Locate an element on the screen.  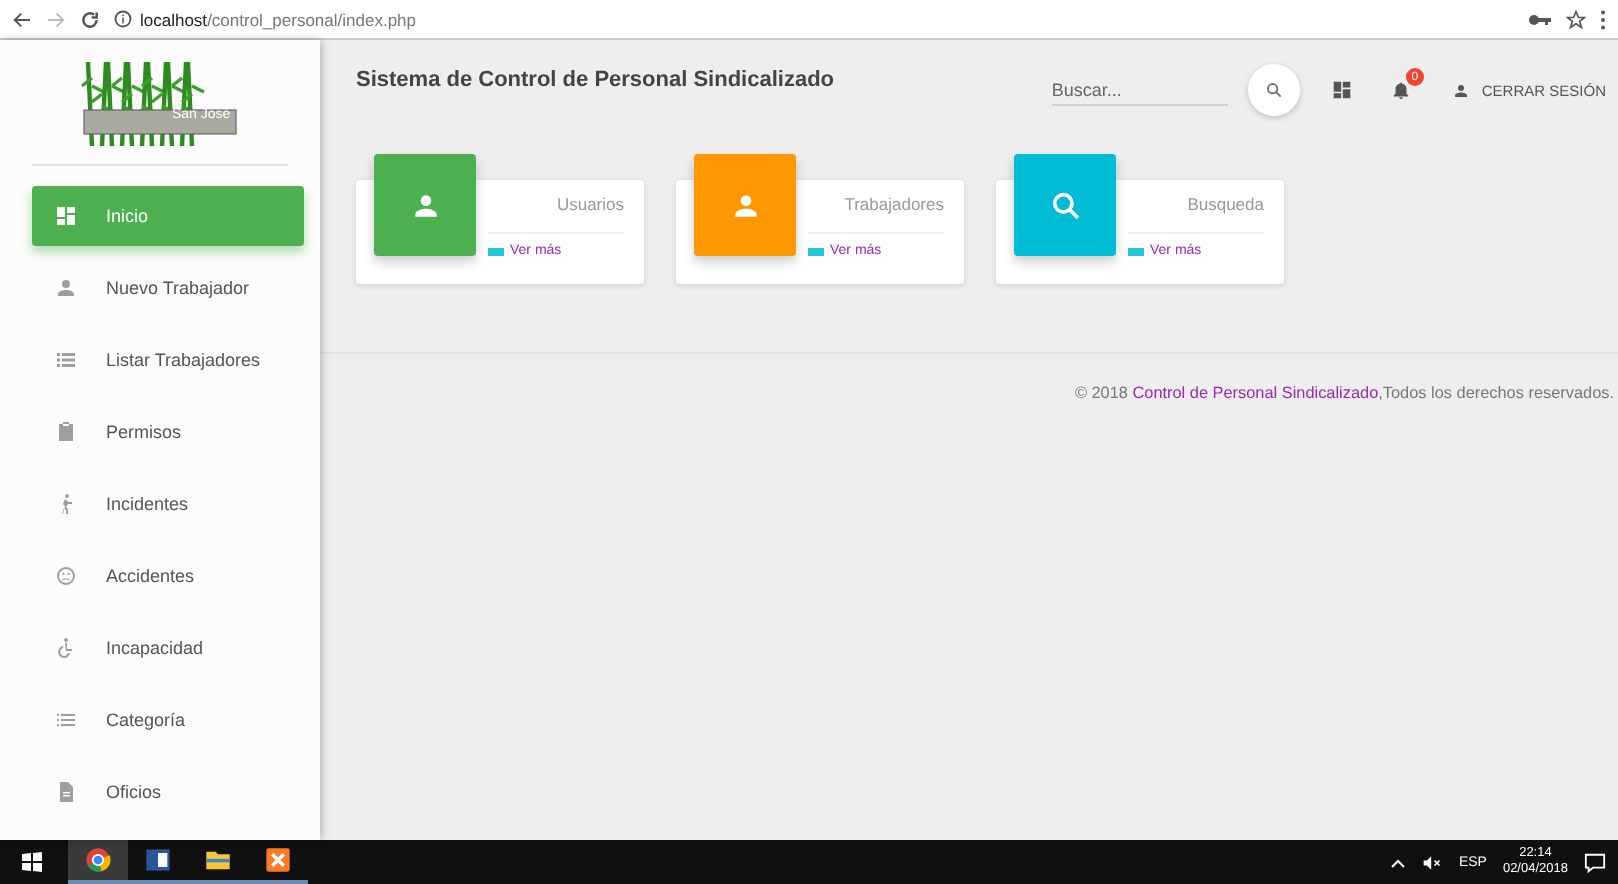
search-button is located at coordinates (1273, 90).